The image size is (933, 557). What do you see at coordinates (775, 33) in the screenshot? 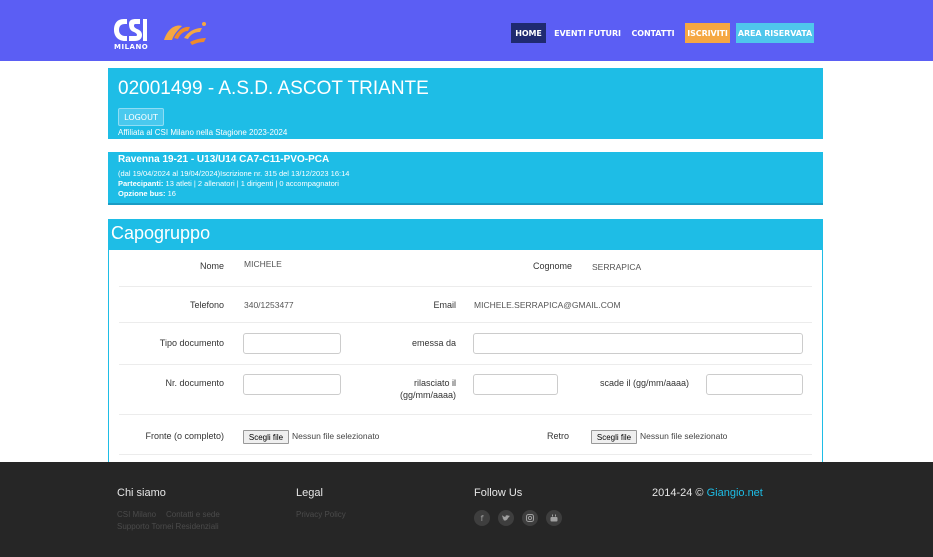
I see `nav-area-riservata: AREA RISERVATA` at bounding box center [775, 33].